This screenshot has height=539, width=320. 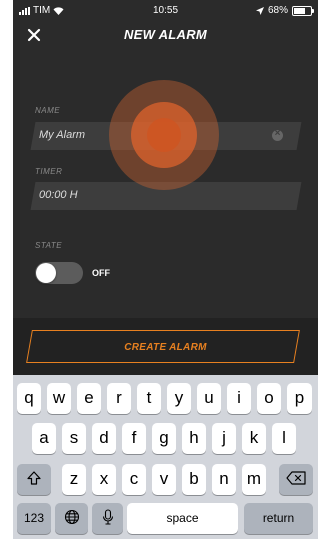 What do you see at coordinates (239, 398) in the screenshot?
I see `key-i: i` at bounding box center [239, 398].